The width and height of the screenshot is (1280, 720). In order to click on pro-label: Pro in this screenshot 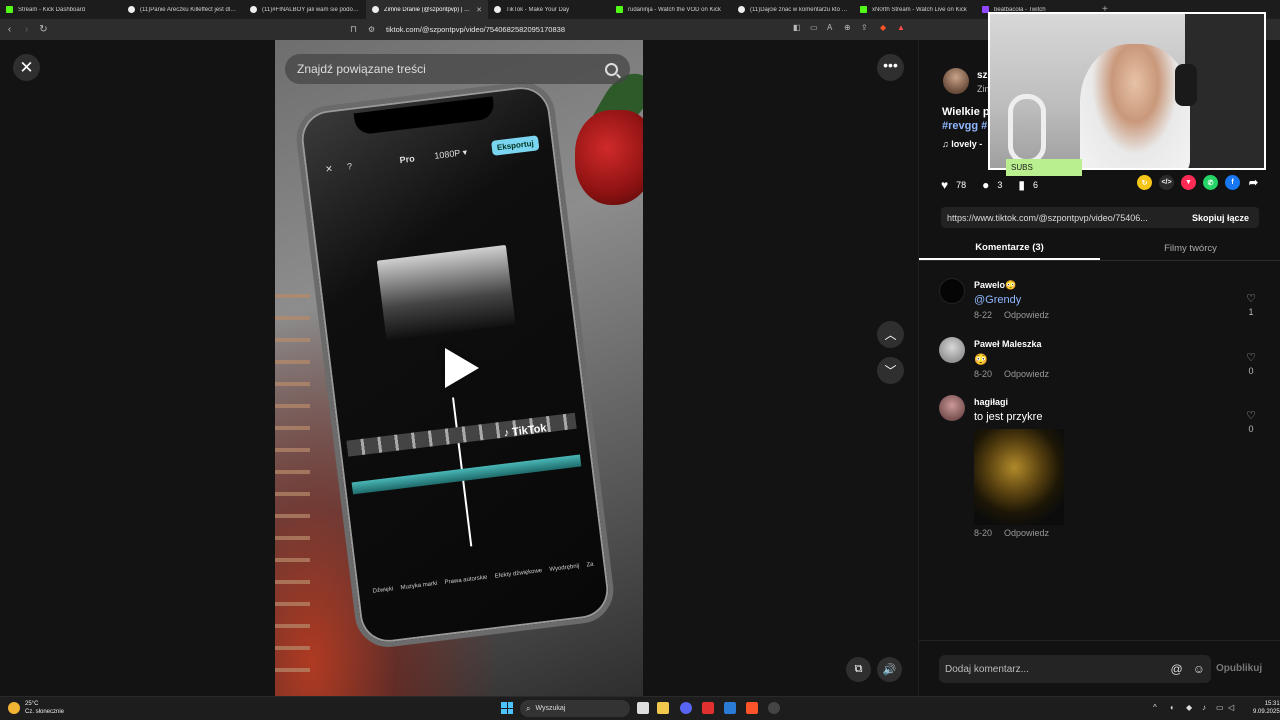, I will do `click(407, 159)`.